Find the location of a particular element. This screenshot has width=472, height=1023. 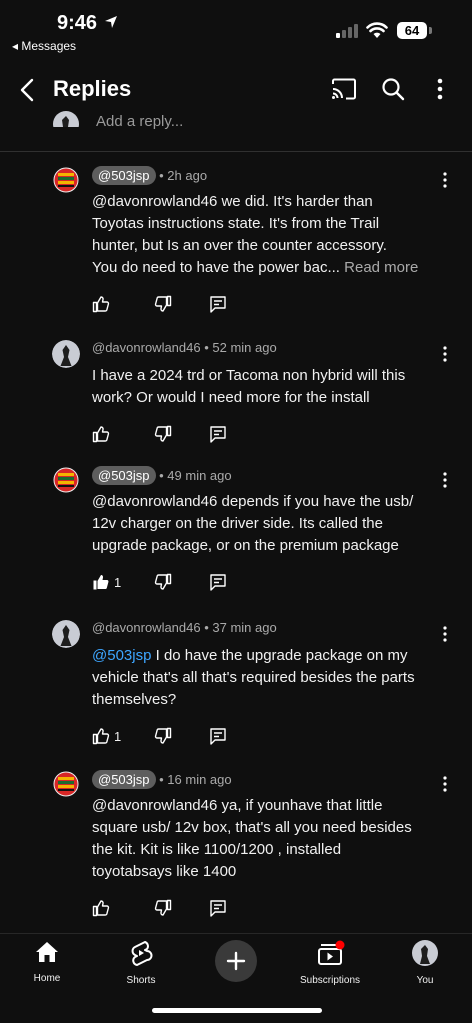

comment-time: • 16 min ago is located at coordinates (195, 779).